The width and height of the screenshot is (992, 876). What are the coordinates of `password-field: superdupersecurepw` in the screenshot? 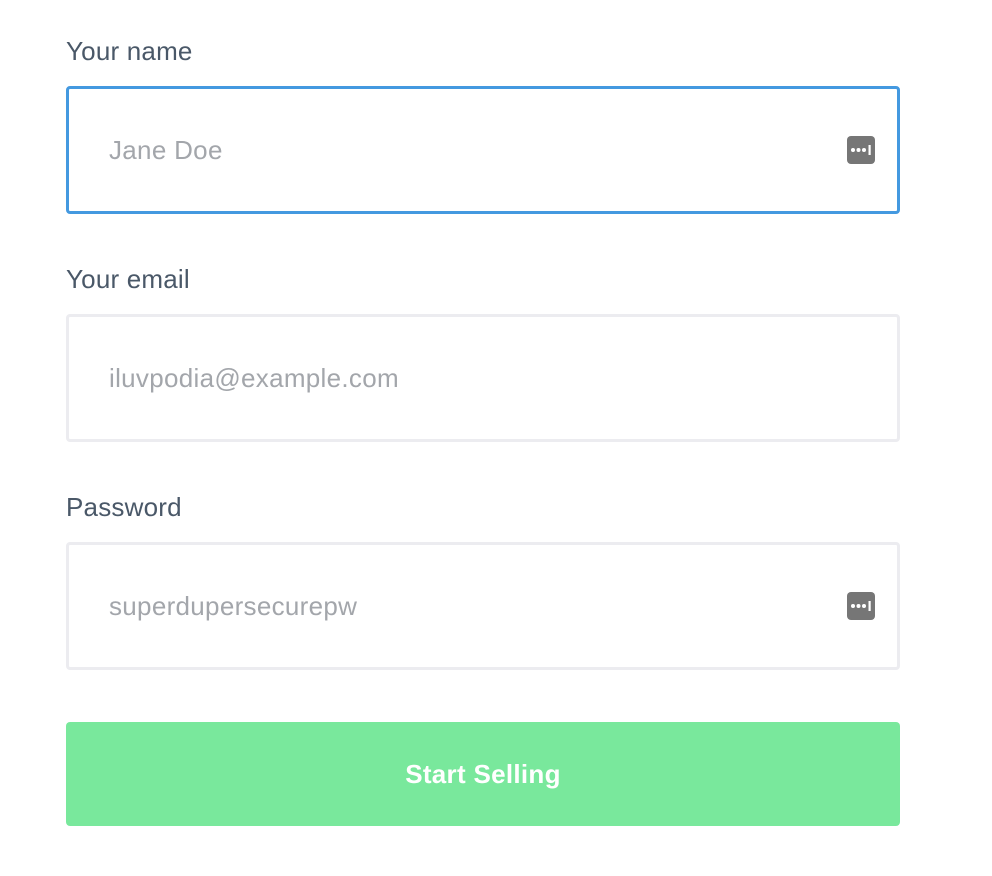 It's located at (483, 606).